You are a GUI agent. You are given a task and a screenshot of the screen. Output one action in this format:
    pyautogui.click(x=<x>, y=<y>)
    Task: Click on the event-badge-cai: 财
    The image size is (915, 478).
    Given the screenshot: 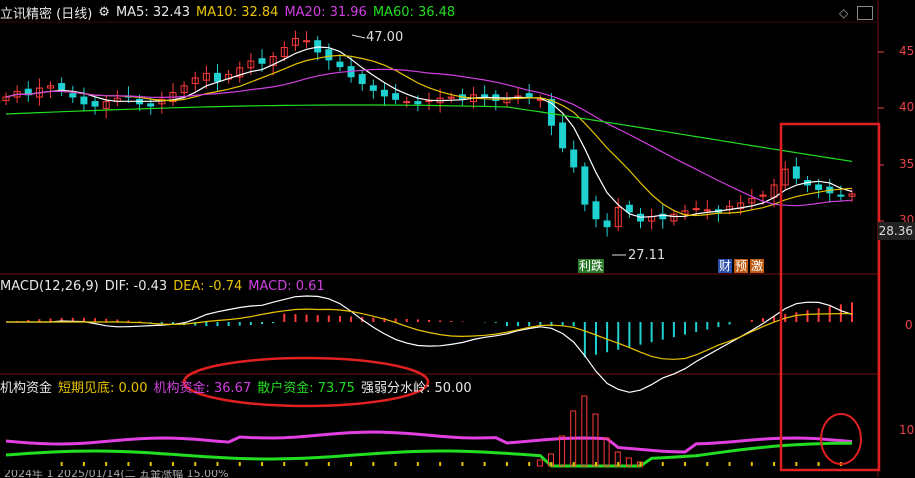 What is the action you would take?
    pyautogui.click(x=725, y=266)
    